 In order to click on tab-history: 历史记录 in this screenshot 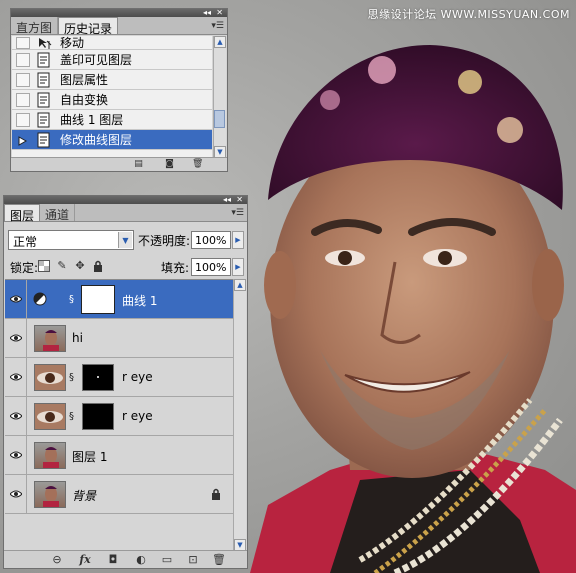, I will do `click(88, 26)`.